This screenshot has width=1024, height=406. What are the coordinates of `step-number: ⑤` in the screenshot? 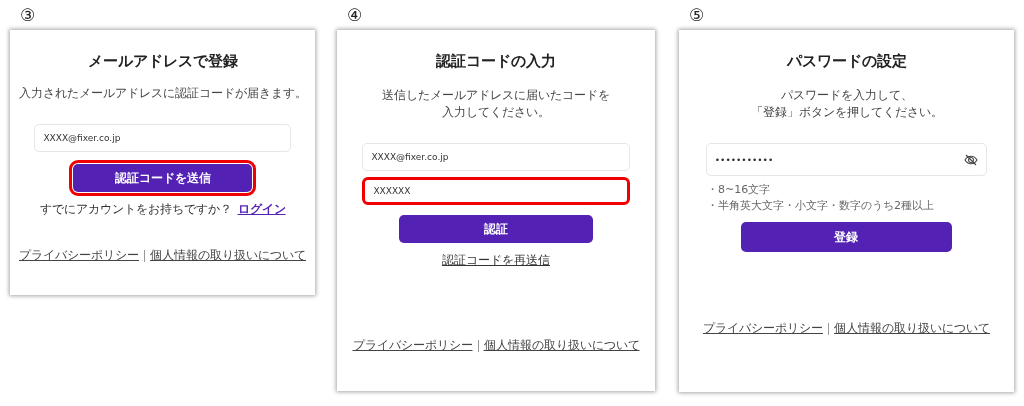 It's located at (696, 15).